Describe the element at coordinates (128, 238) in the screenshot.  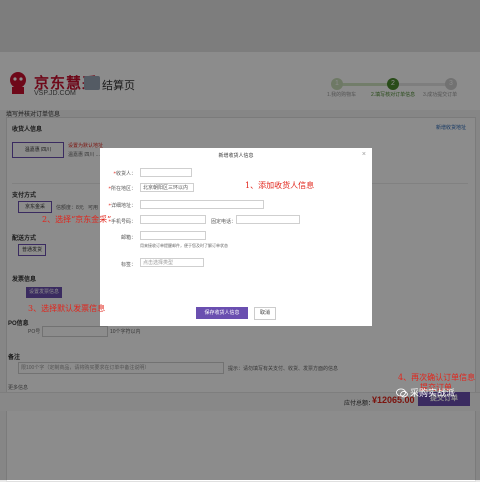
I see `email-label: 邮箱：` at that location.